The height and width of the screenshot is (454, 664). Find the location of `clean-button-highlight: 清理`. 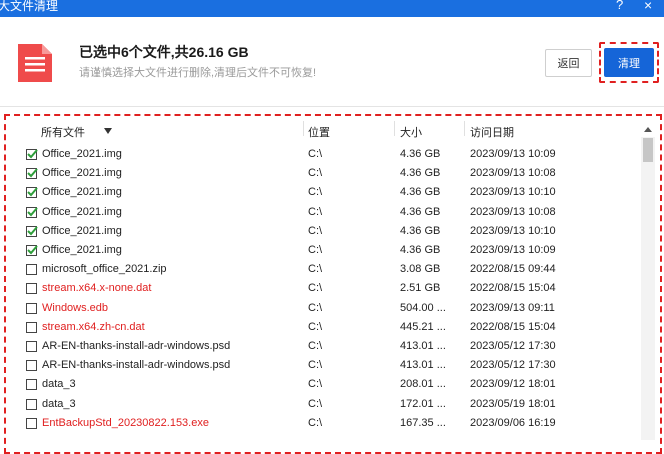

clean-button-highlight: 清理 is located at coordinates (629, 62).